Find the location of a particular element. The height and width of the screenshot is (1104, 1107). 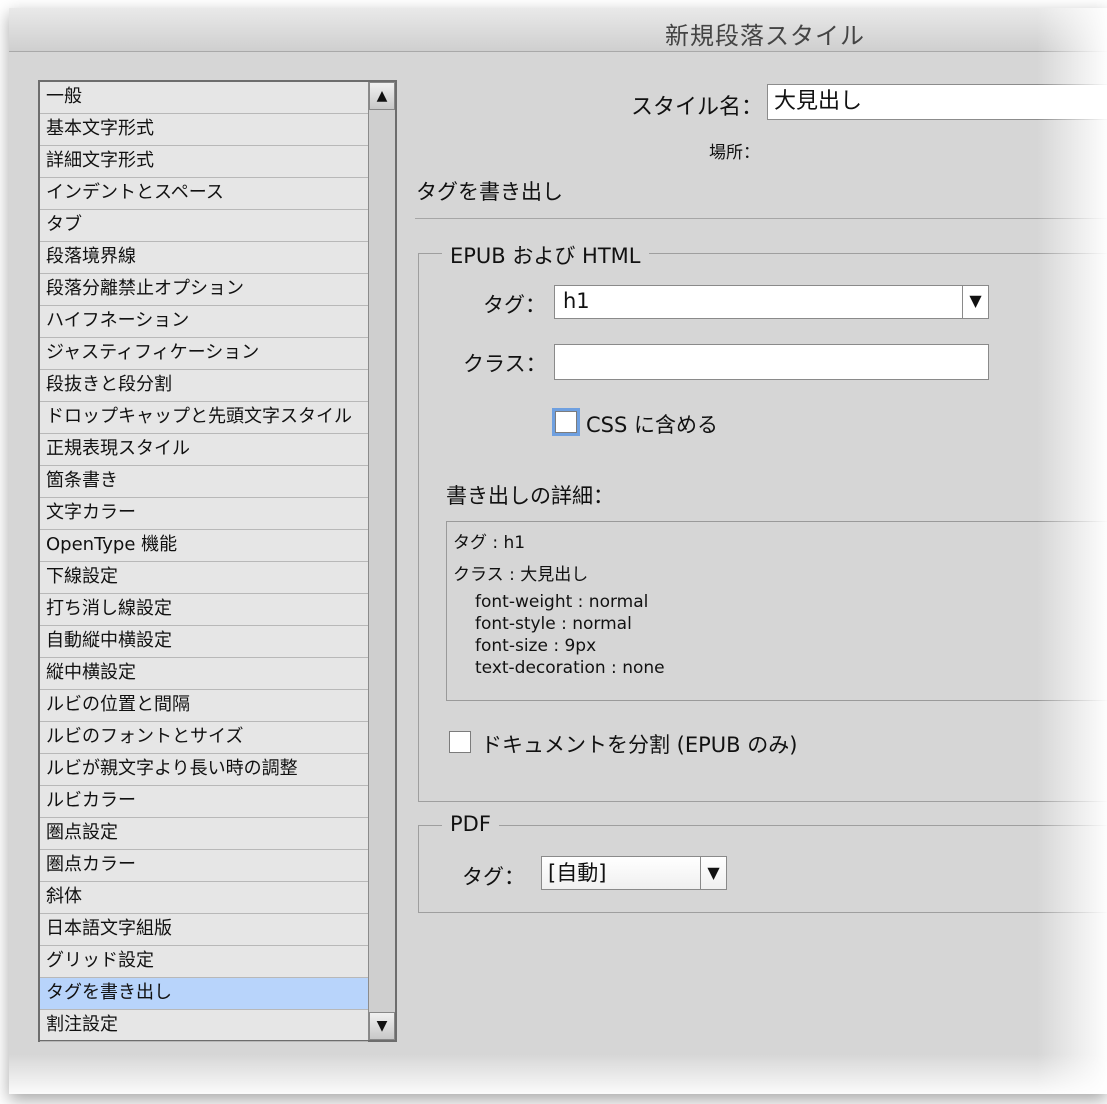

epub-class-input is located at coordinates (771, 362).